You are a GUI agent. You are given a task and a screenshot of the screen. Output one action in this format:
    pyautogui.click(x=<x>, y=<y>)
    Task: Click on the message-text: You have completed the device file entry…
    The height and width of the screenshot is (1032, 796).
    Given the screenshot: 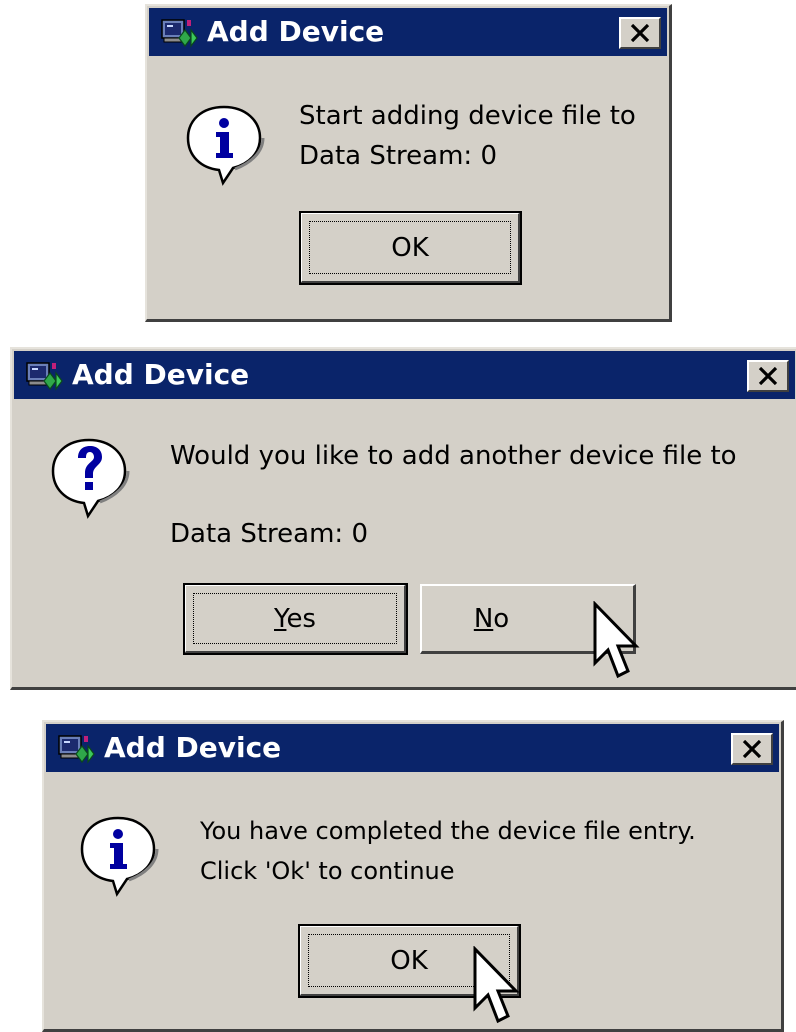 What is the action you would take?
    pyautogui.click(x=448, y=851)
    